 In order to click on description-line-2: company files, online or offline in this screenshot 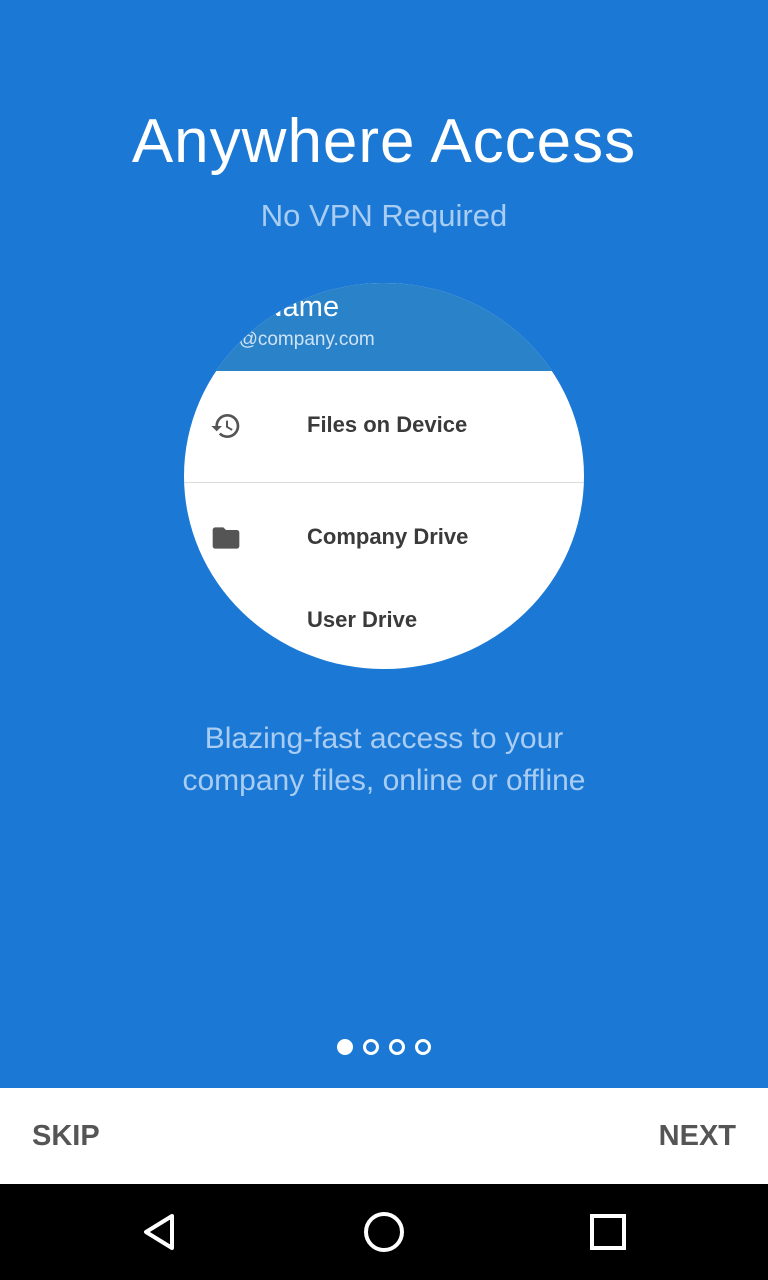, I will do `click(384, 780)`.